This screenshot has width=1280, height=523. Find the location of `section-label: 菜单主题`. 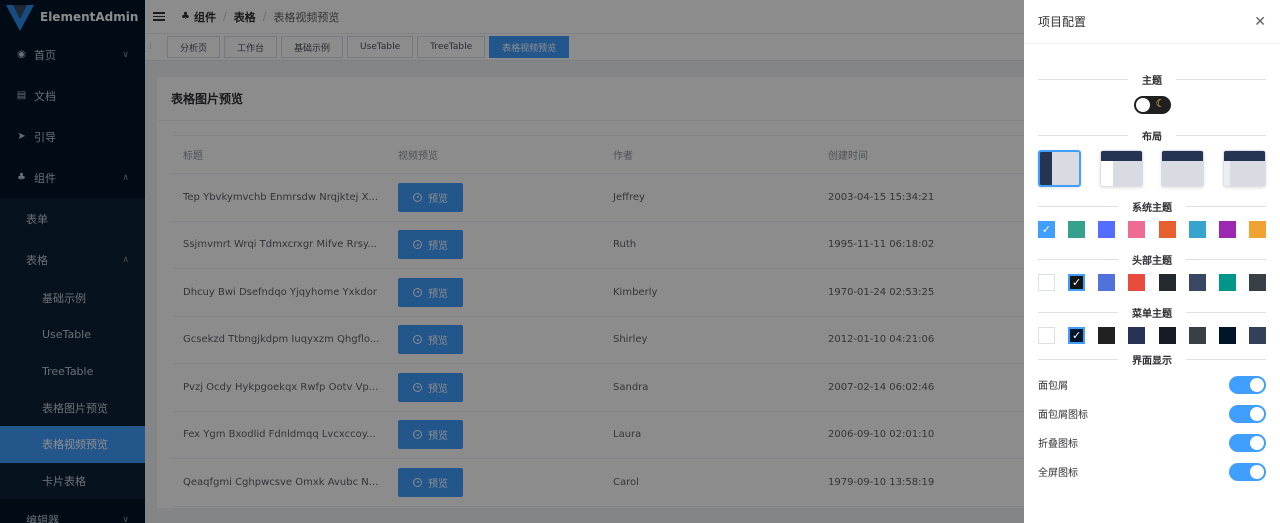

section-label: 菜单主题 is located at coordinates (1152, 312).